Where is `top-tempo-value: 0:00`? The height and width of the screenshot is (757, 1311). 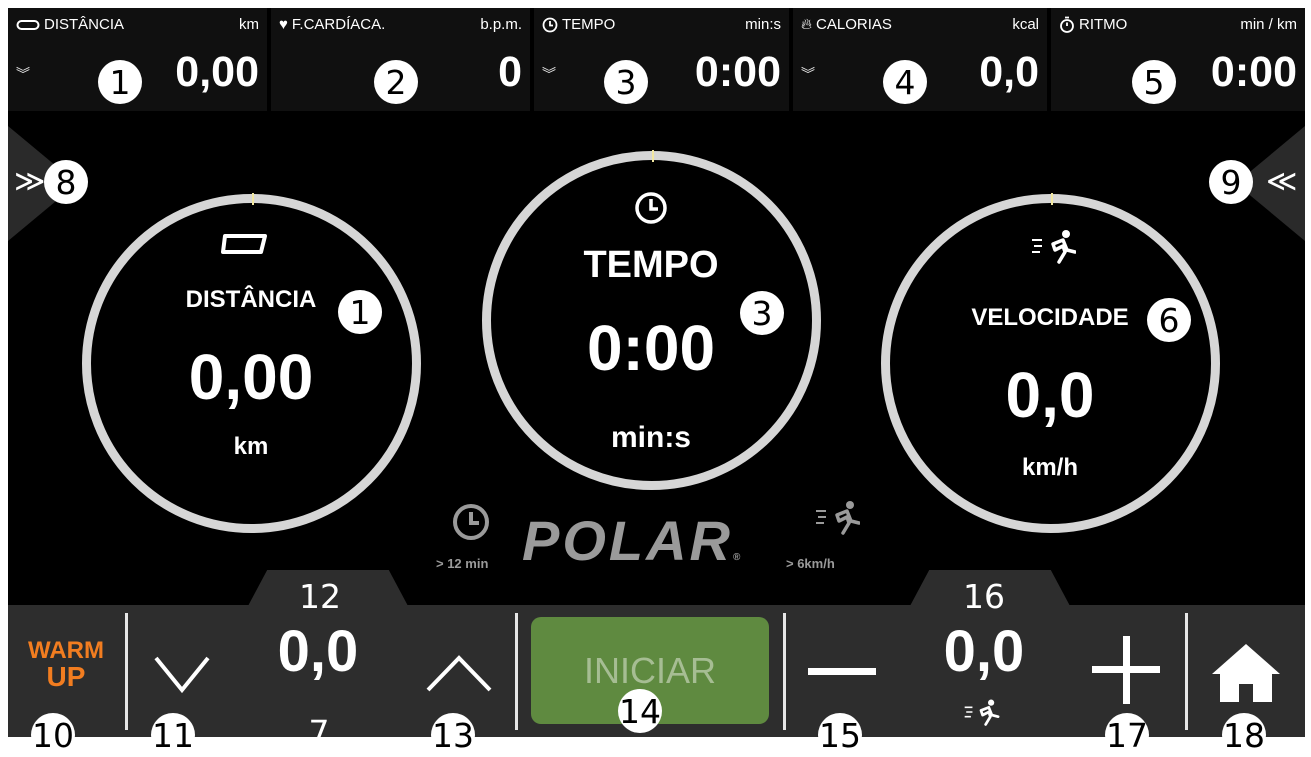
top-tempo-value: 0:00 is located at coordinates (737, 72).